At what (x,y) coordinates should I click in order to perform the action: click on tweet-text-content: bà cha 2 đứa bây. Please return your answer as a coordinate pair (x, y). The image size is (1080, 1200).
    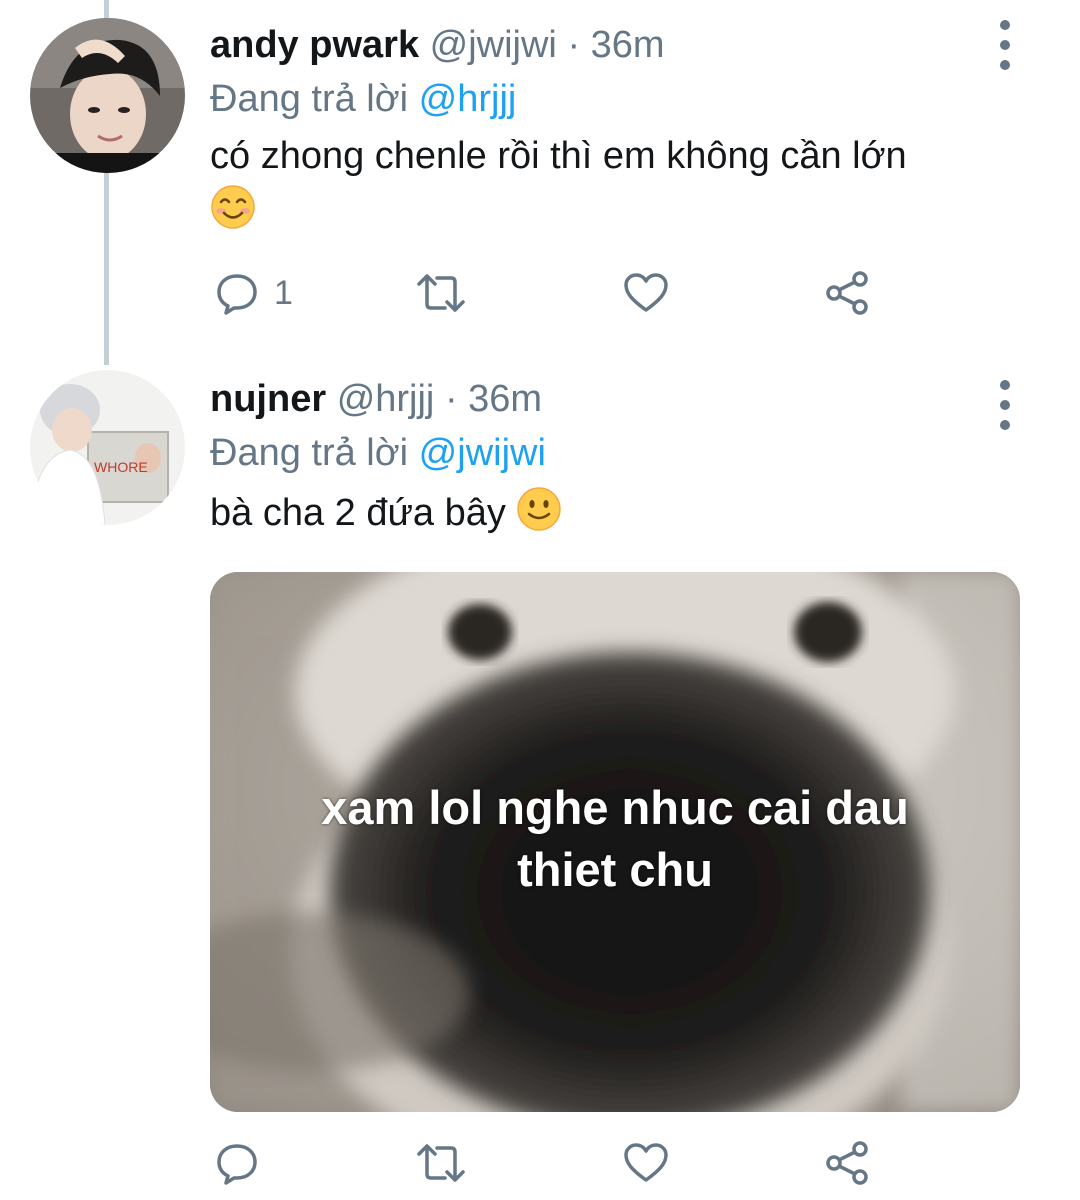
    Looking at the image, I should click on (358, 513).